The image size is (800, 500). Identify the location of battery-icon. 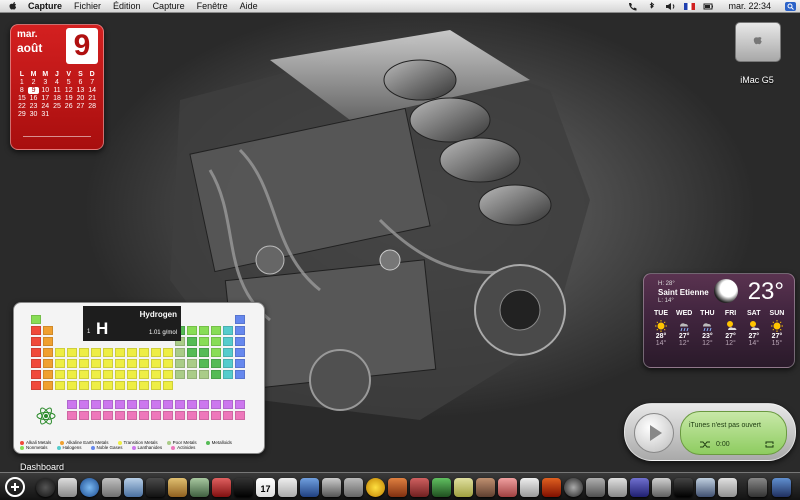
(708, 6).